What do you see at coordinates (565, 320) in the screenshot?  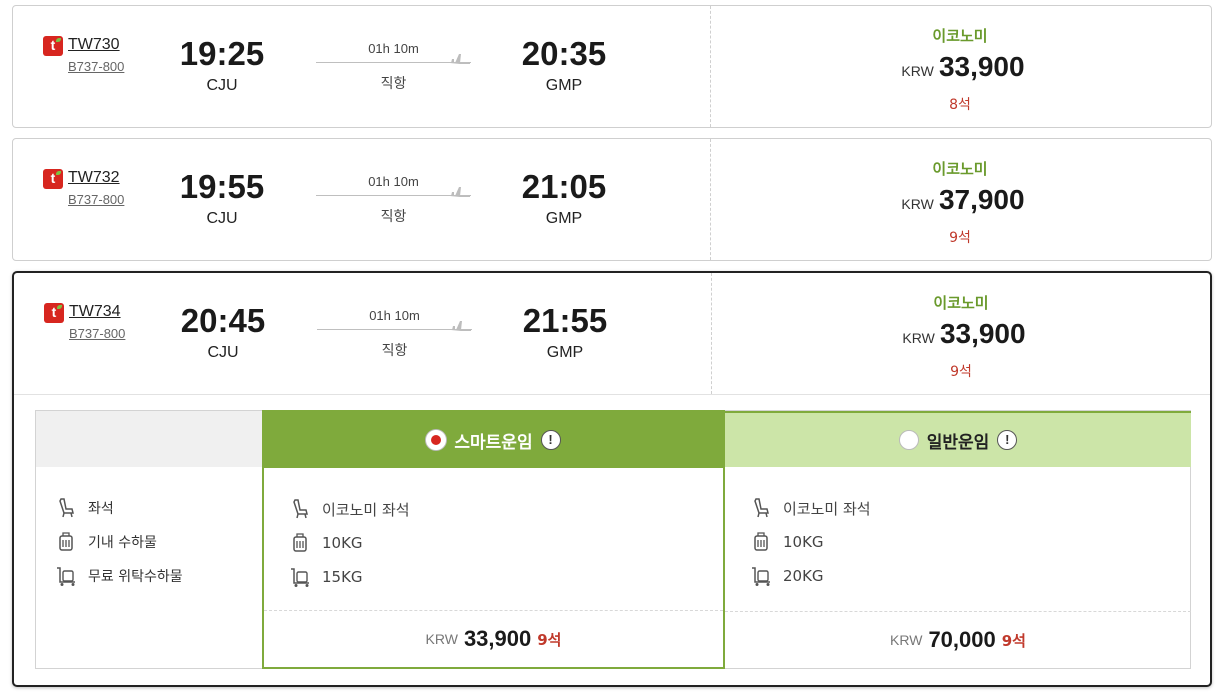 I see `arrival-time: 21:55` at bounding box center [565, 320].